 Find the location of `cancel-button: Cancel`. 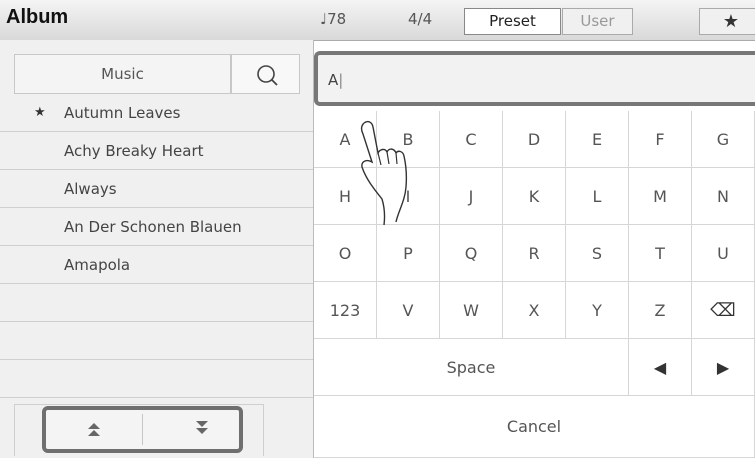

cancel-button: Cancel is located at coordinates (534, 427).